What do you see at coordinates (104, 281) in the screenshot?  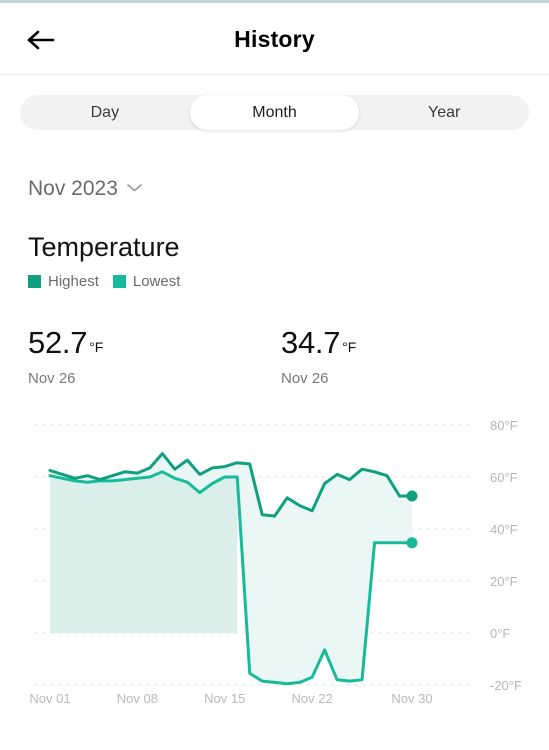 I see `chart-legend: Highest Lowest` at bounding box center [104, 281].